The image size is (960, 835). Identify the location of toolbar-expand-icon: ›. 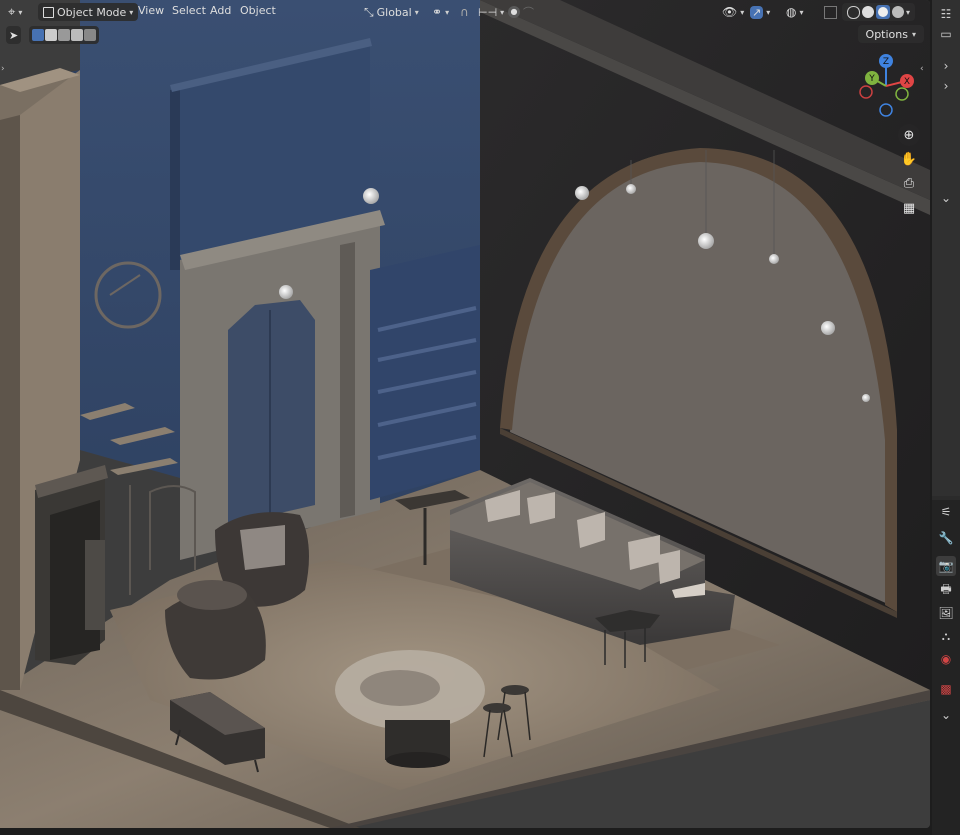
(3, 69).